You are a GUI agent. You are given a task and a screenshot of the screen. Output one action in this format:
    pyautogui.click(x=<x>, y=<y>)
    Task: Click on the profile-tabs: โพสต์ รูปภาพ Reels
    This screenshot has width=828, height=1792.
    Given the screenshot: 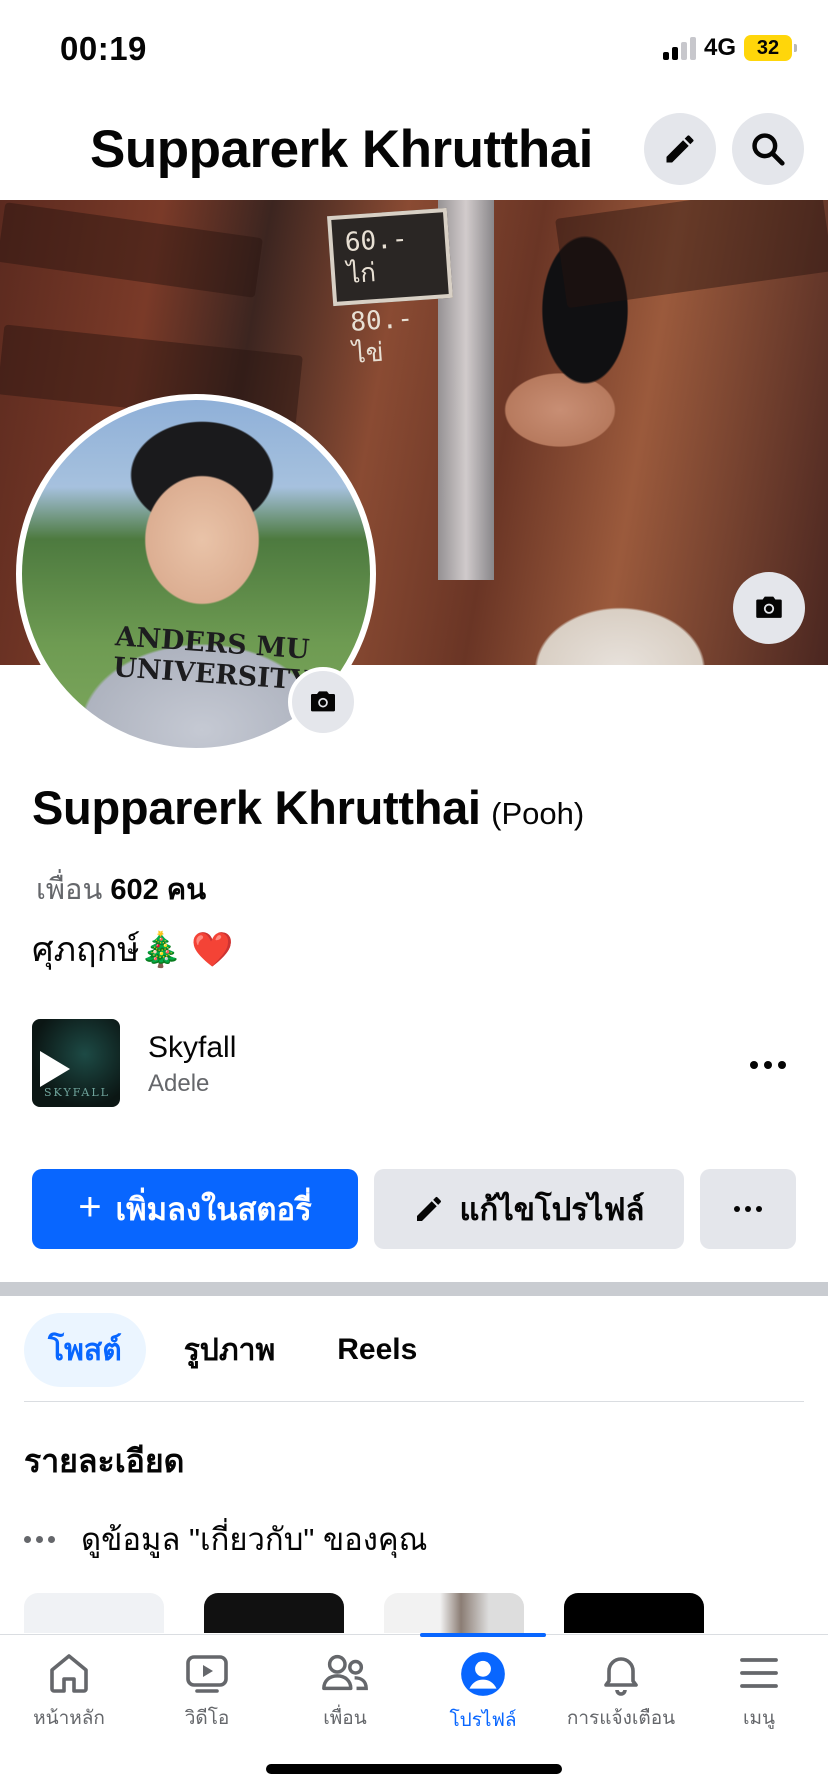 What is the action you would take?
    pyautogui.click(x=239, y=1350)
    